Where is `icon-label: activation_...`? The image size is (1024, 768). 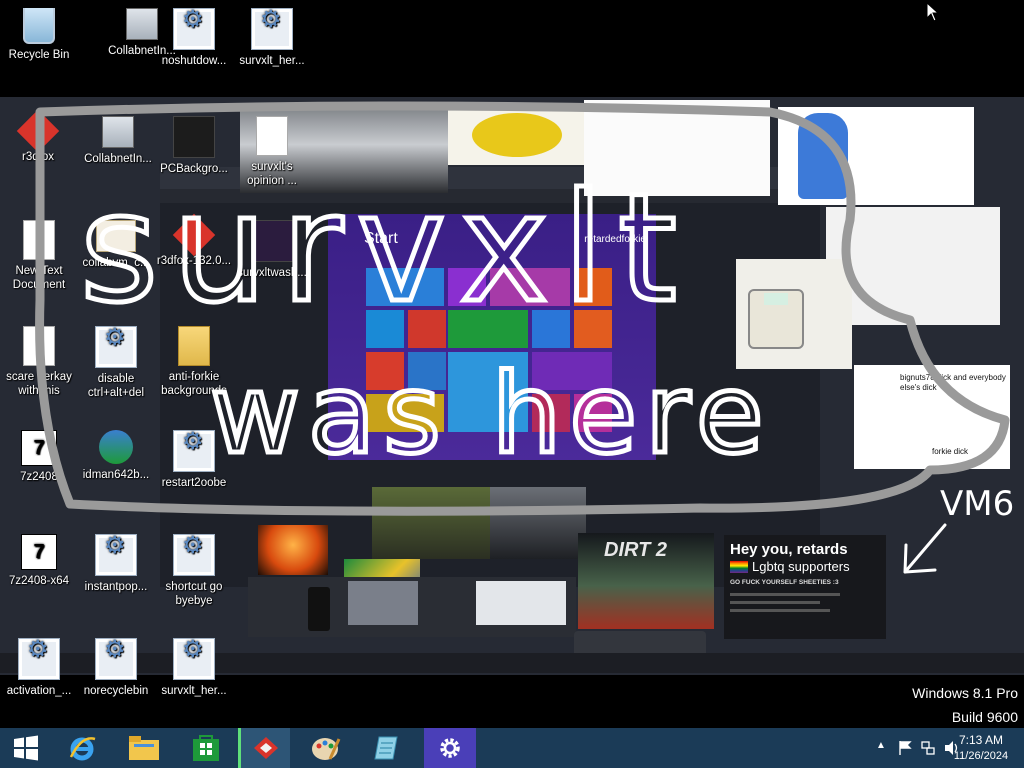 icon-label: activation_... is located at coordinates (39, 691).